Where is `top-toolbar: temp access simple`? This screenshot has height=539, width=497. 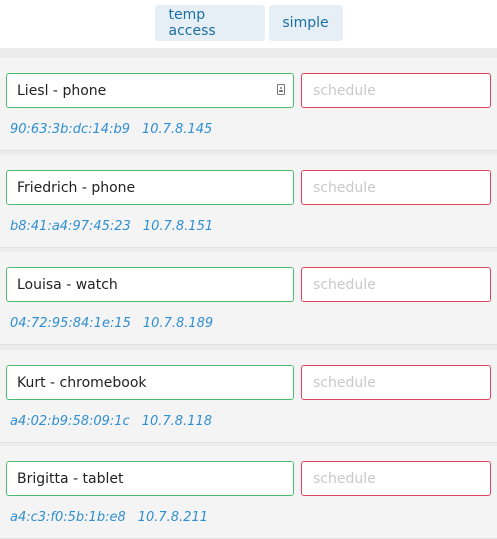 top-toolbar: temp access simple is located at coordinates (248, 24).